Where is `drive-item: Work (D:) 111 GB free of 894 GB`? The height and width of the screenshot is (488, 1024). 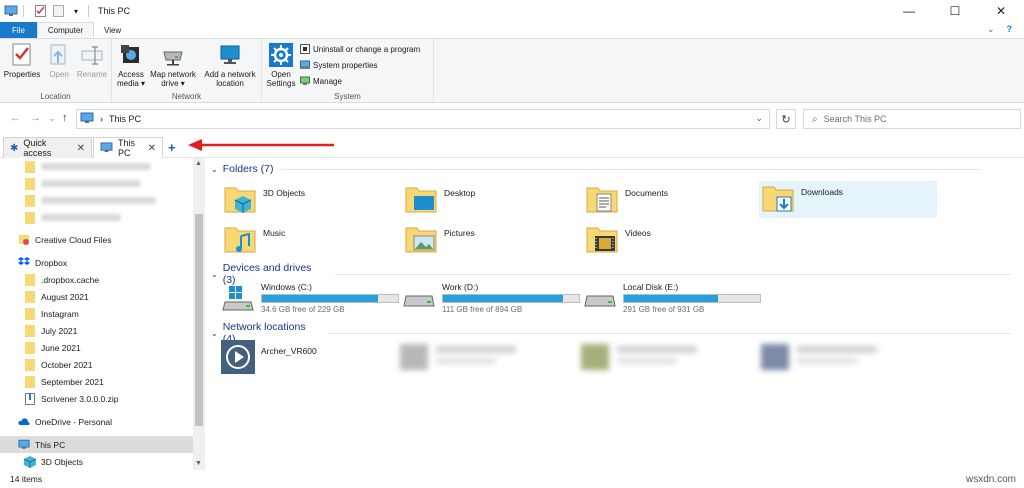
drive-item: Work (D:) 111 GB free of 894 GB is located at coordinates (491, 300).